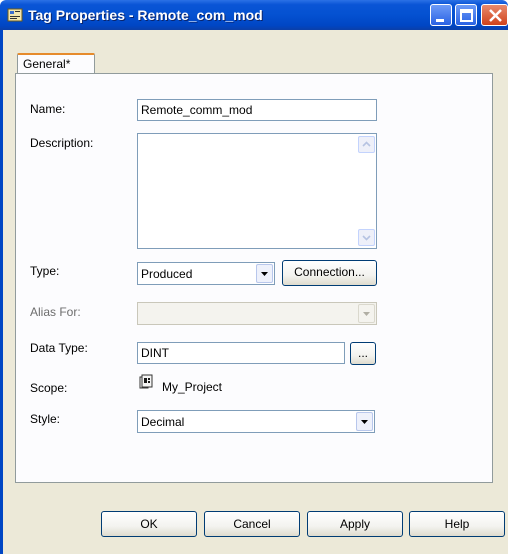 The image size is (508, 554). What do you see at coordinates (192, 387) in the screenshot?
I see `scope-value: My_Project` at bounding box center [192, 387].